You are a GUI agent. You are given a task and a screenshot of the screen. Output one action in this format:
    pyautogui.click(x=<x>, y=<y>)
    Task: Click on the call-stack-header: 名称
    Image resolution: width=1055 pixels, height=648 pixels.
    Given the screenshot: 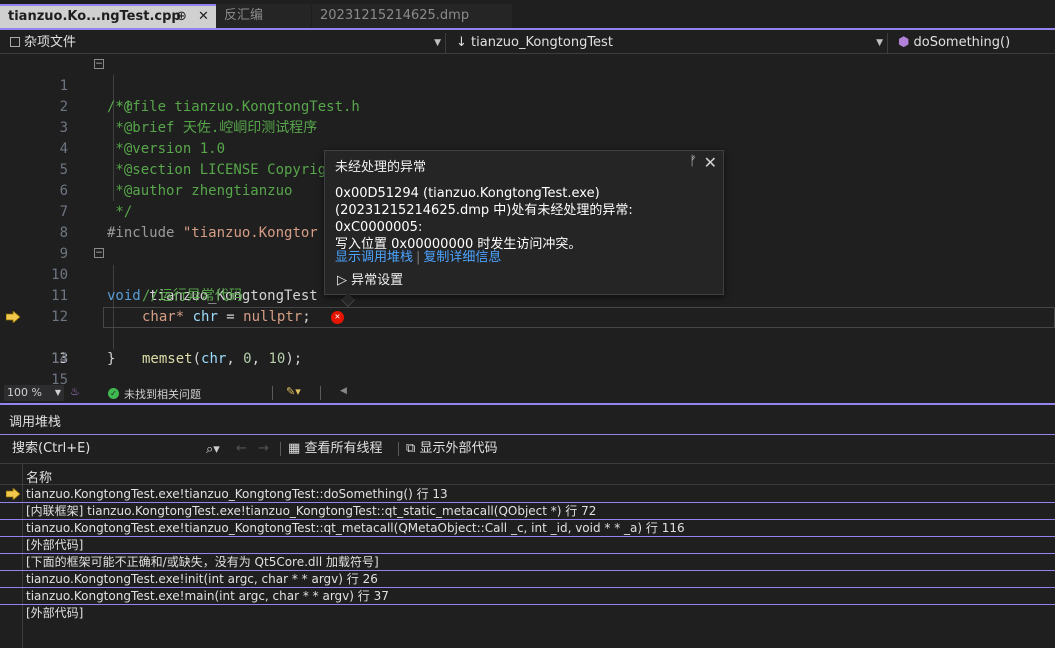 What is the action you would take?
    pyautogui.click(x=527, y=474)
    